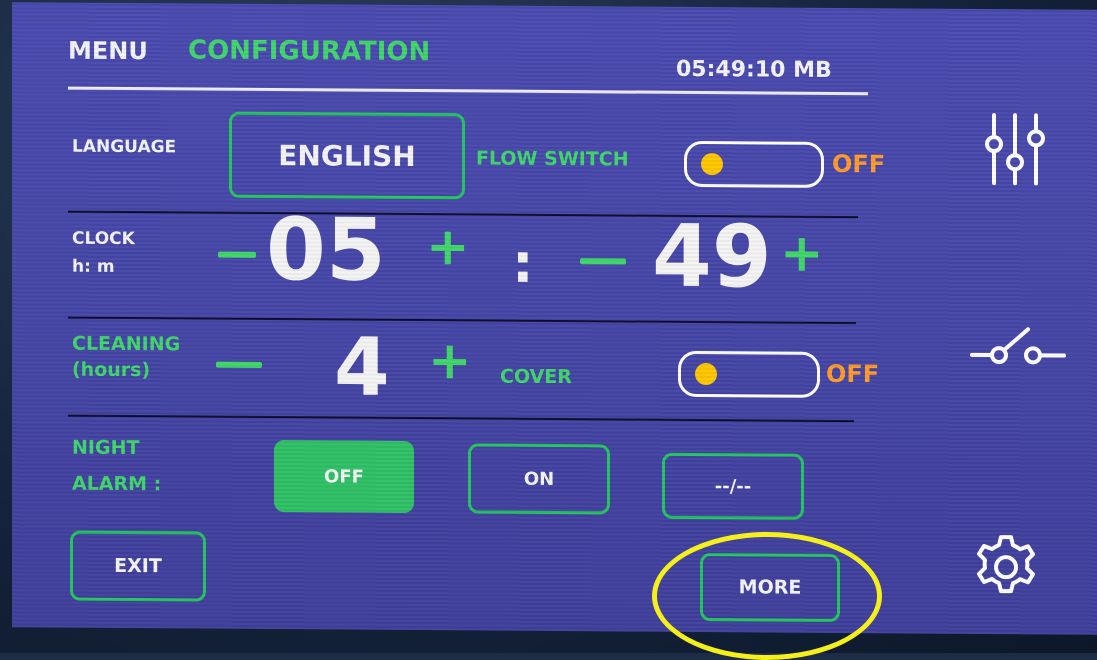 The image size is (1097, 660). I want to click on night-alarm-label-line2: ALARM :, so click(116, 484).